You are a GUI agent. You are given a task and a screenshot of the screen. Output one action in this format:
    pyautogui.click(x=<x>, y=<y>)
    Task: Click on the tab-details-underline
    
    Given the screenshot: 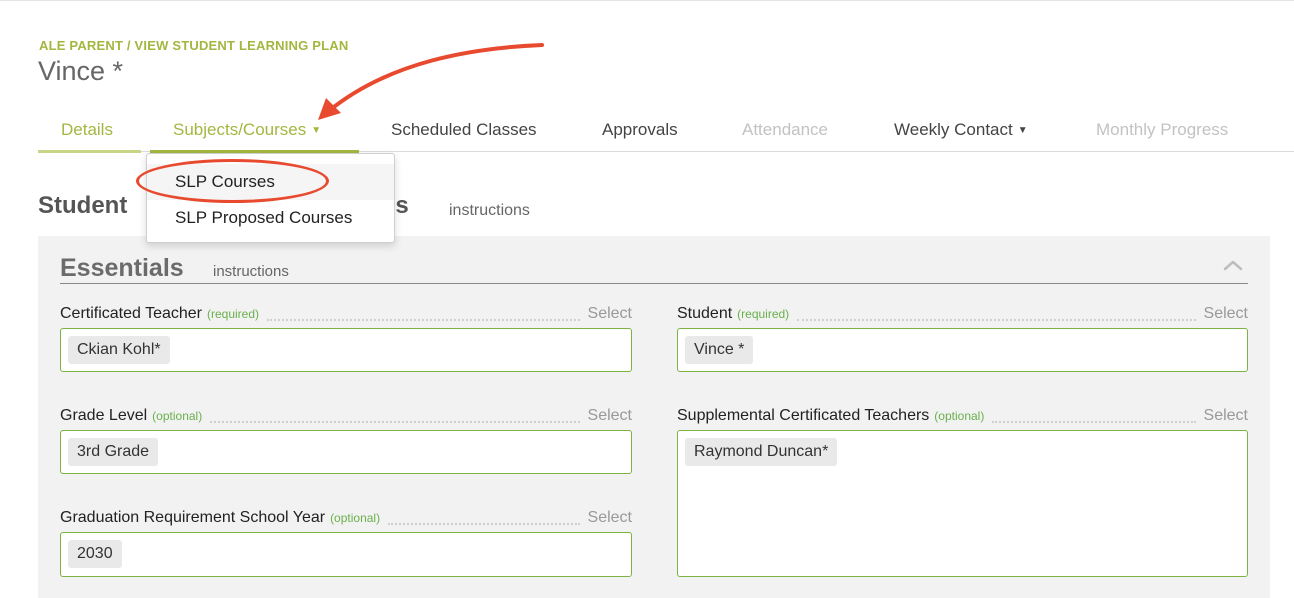 What is the action you would take?
    pyautogui.click(x=89, y=151)
    